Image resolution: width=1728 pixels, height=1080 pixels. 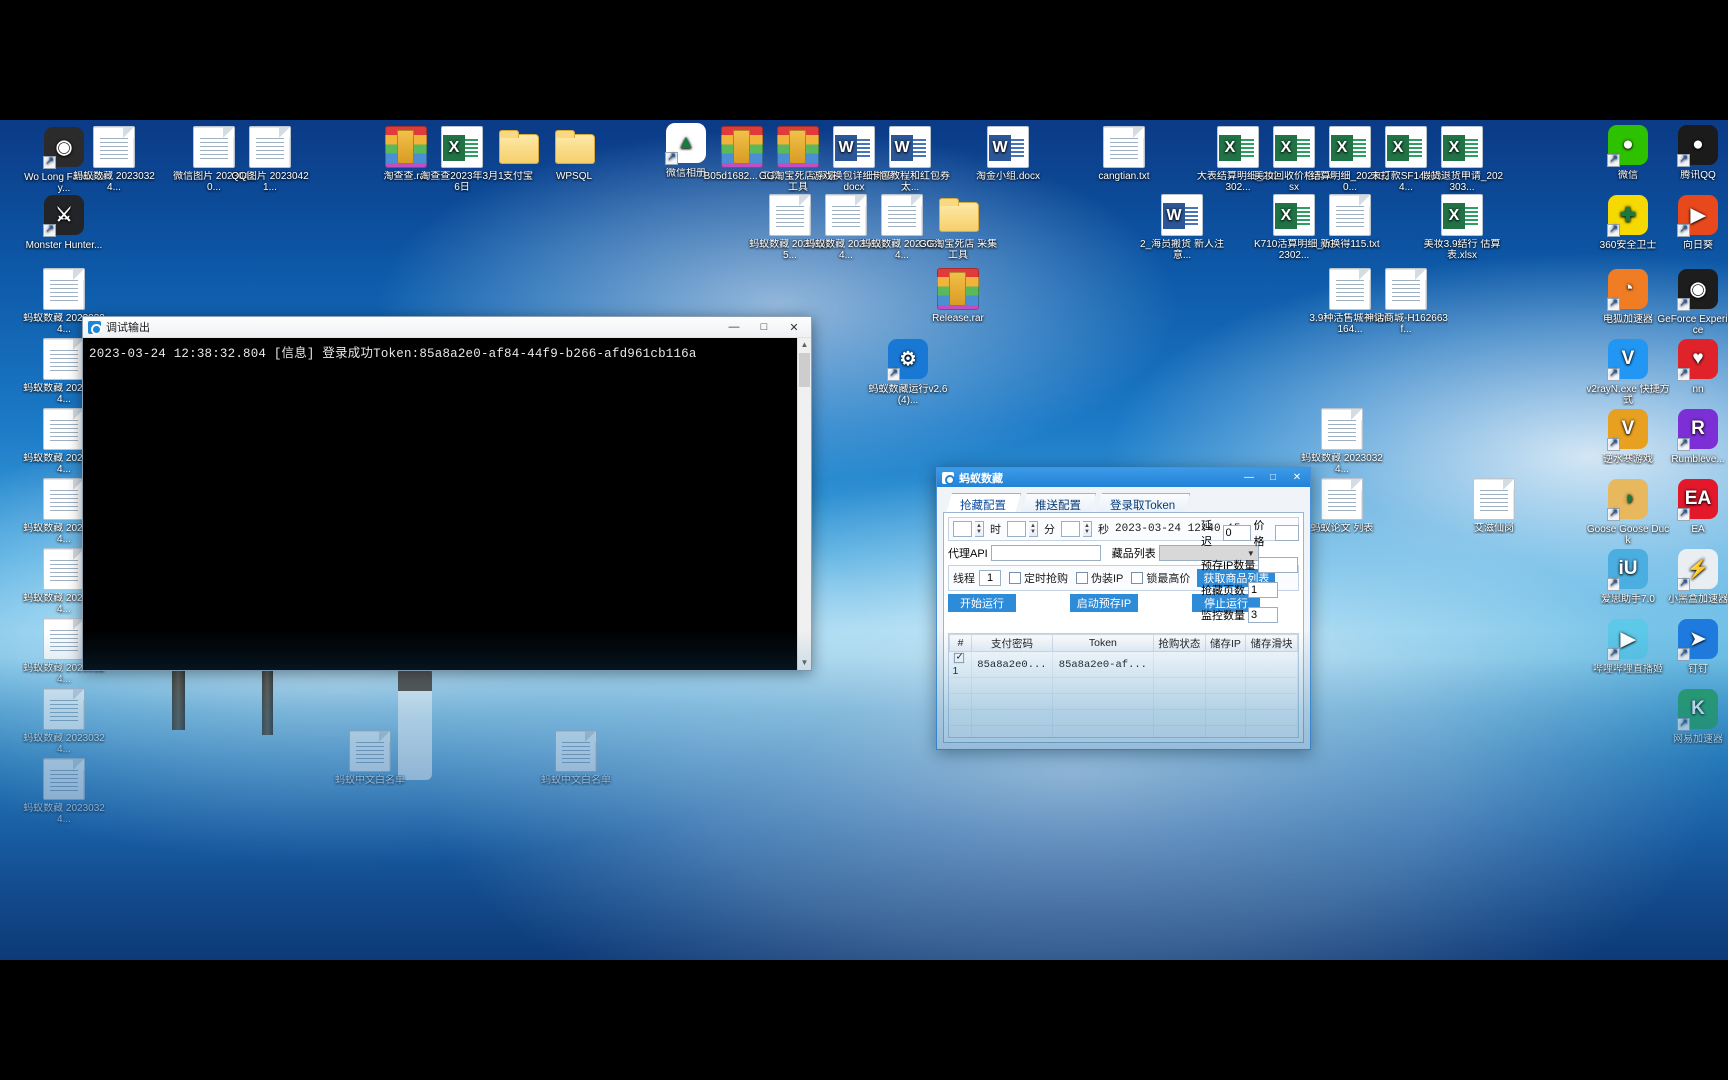 What do you see at coordinates (962, 529) in the screenshot?
I see `hour-input` at bounding box center [962, 529].